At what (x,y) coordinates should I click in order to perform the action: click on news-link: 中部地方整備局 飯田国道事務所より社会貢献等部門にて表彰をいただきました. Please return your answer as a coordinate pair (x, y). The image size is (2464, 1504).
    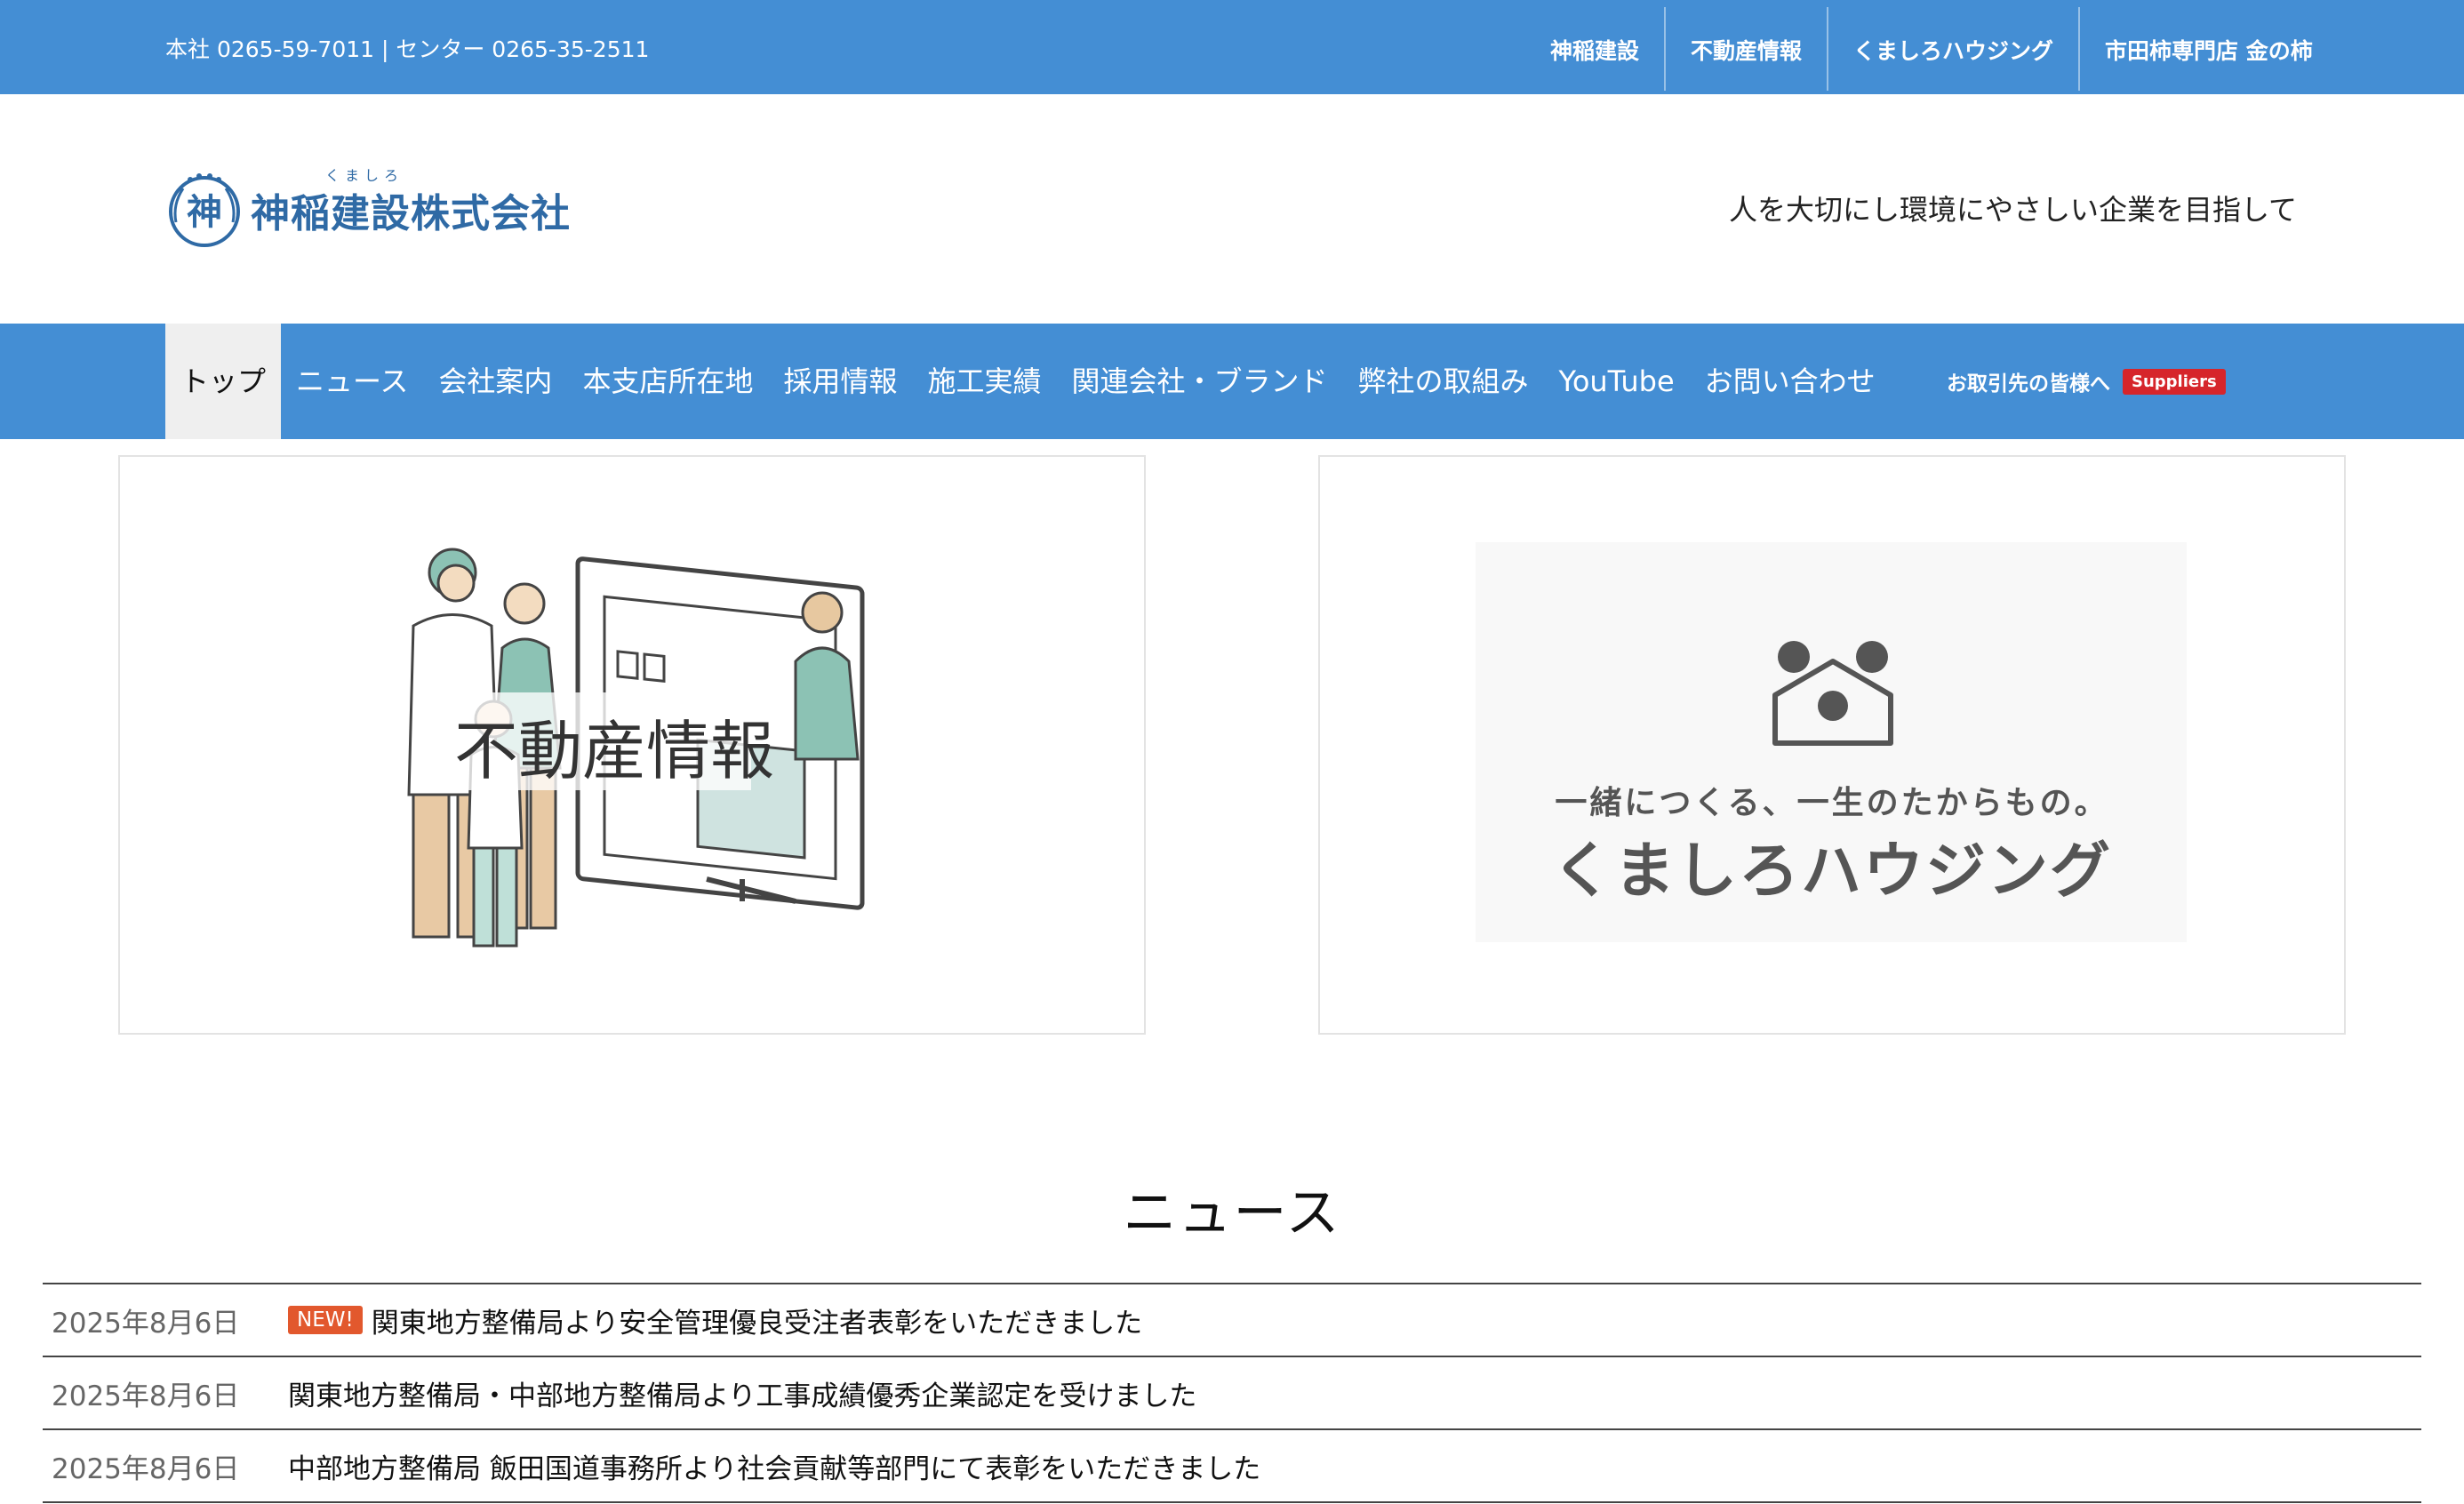
    Looking at the image, I should click on (774, 1466).